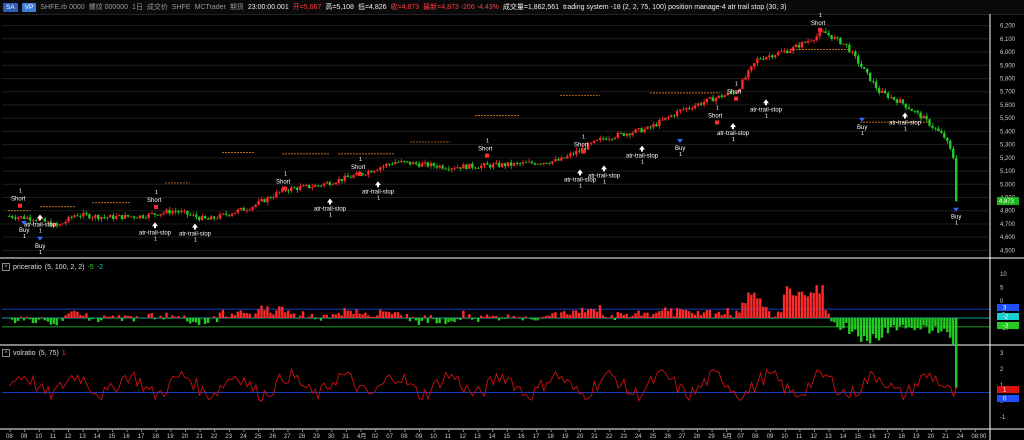 The width and height of the screenshot is (1024, 440). Describe the element at coordinates (680, 148) in the screenshot. I see `signal-buy: Buy1` at that location.